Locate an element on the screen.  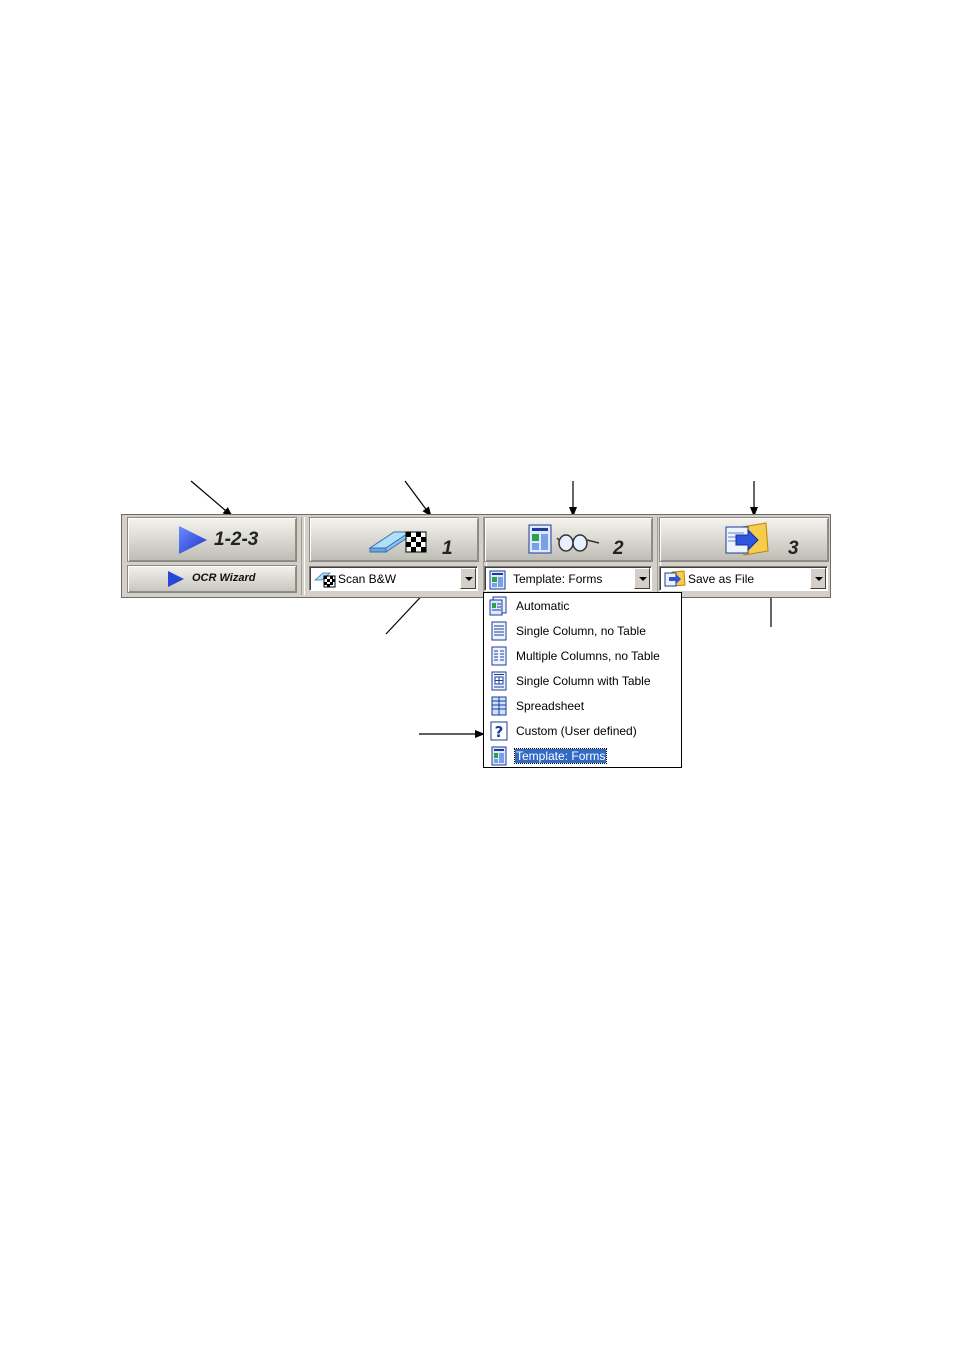
menu-item-single-column-no-table: Single Column, no Table is located at coordinates (582, 631).